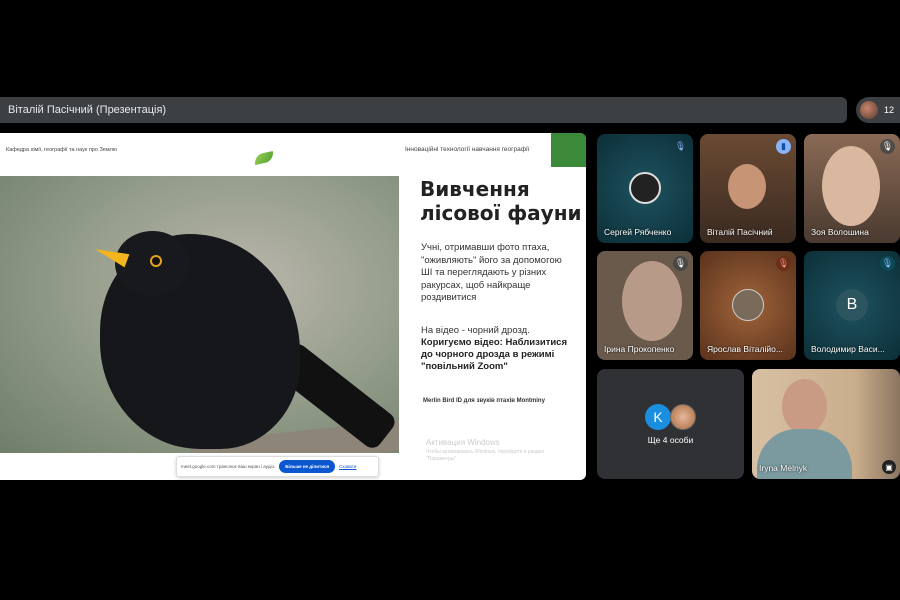 The image size is (900, 600). I want to click on participant-tile: Iryna Melnyk ▣, so click(826, 424).